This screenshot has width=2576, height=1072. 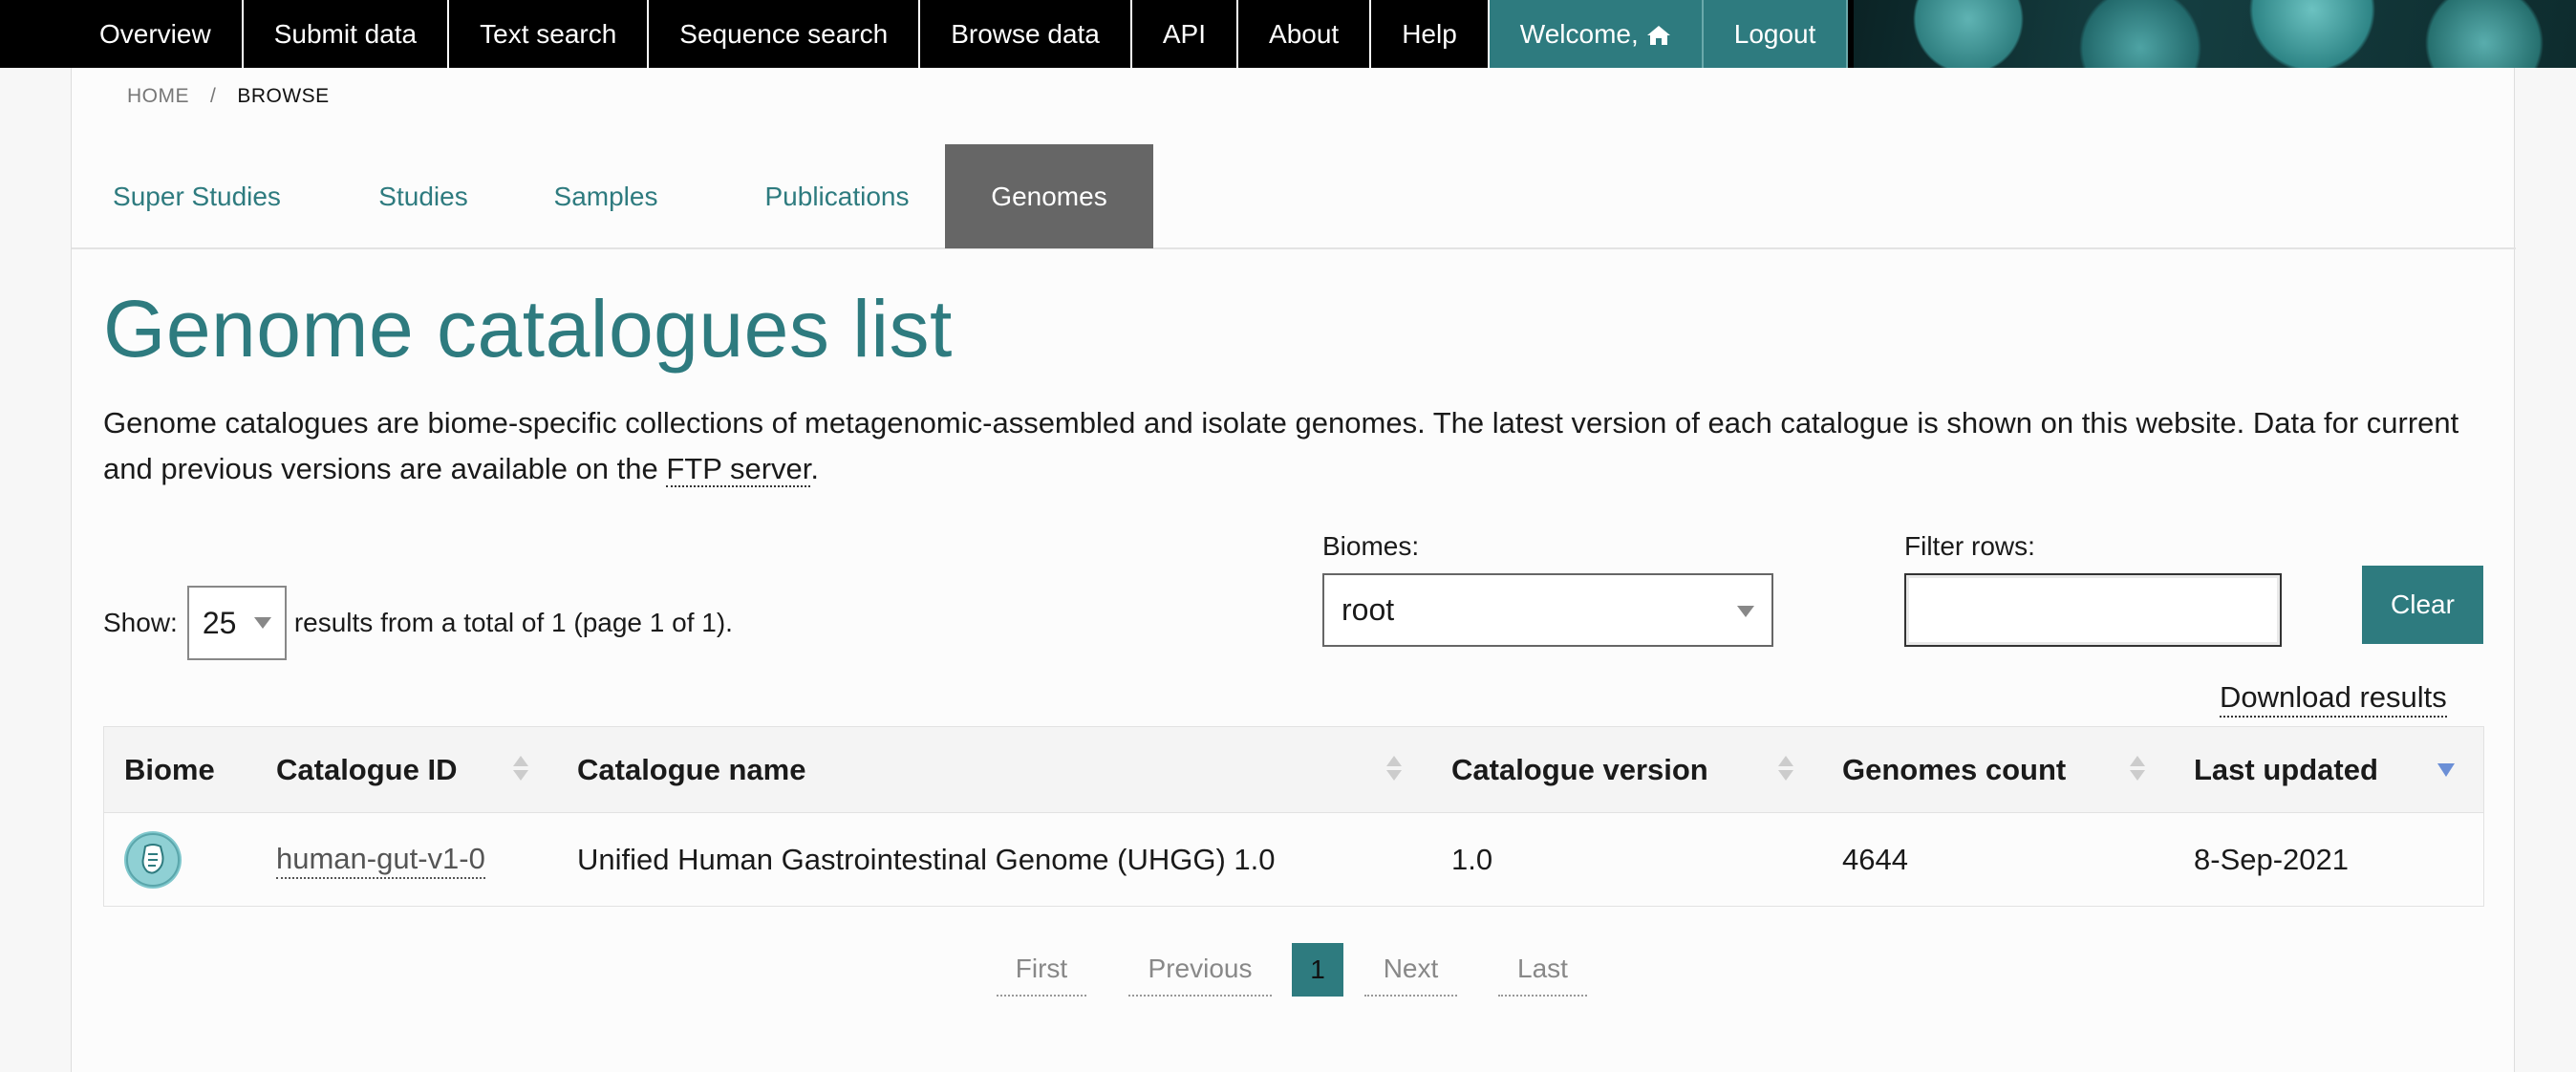 I want to click on download-results-link: Download results, so click(x=2333, y=698).